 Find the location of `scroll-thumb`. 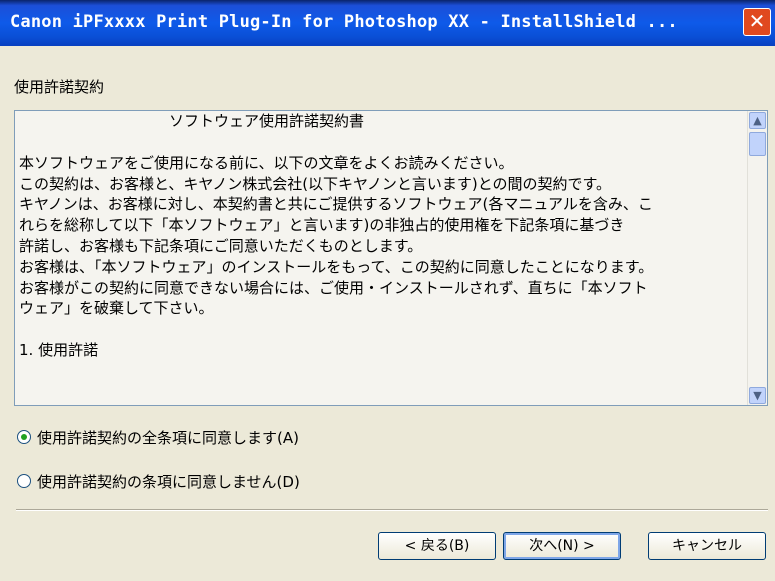

scroll-thumb is located at coordinates (757, 144).